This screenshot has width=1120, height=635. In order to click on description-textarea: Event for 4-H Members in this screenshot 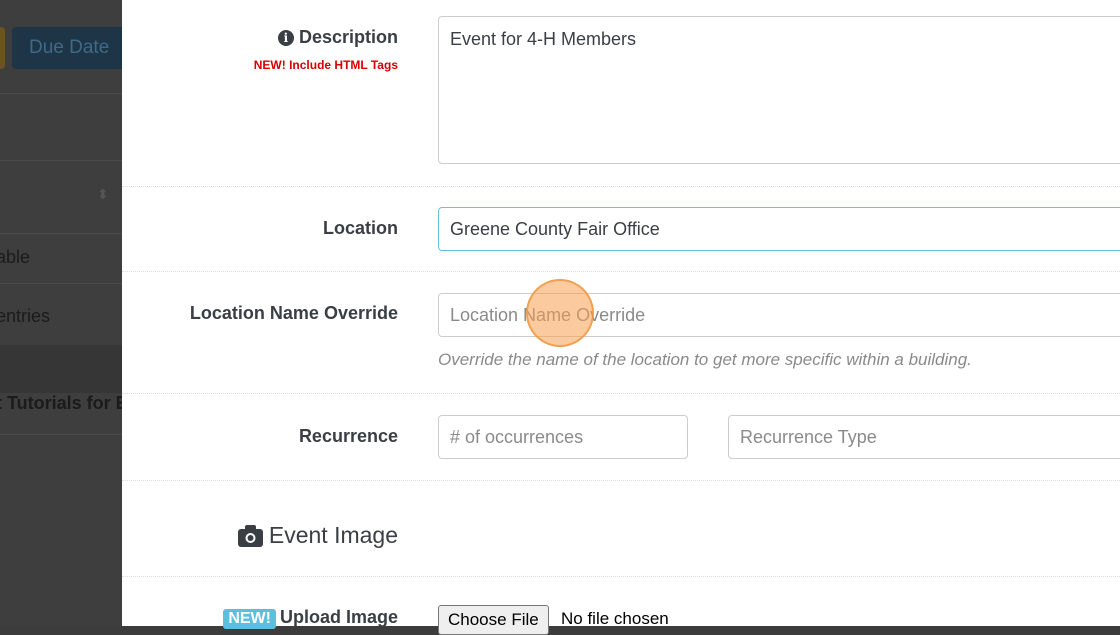, I will do `click(779, 90)`.